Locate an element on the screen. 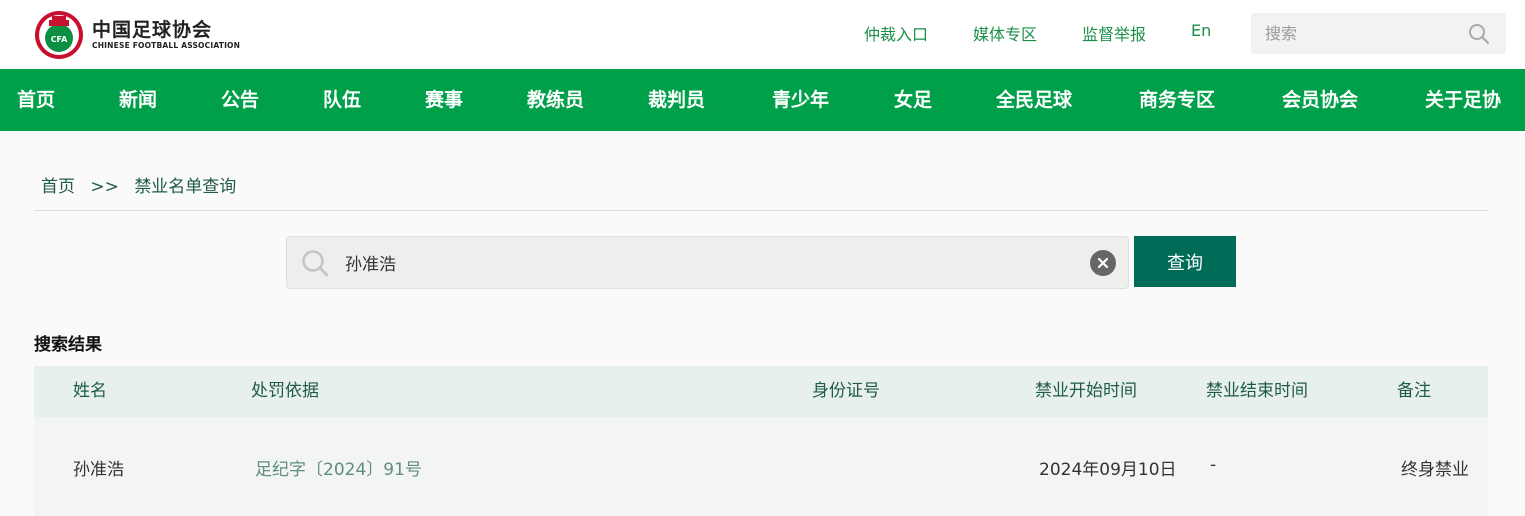  column-basis: 处罚依据 is located at coordinates (285, 391).